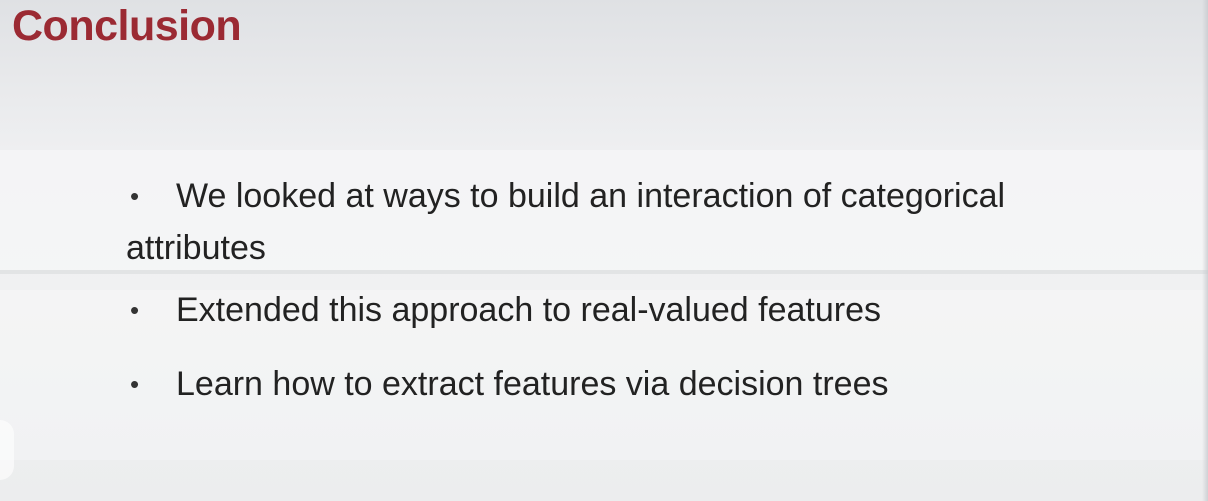 This screenshot has width=1208, height=501. What do you see at coordinates (1205, 250) in the screenshot?
I see `slide-edge-shadow` at bounding box center [1205, 250].